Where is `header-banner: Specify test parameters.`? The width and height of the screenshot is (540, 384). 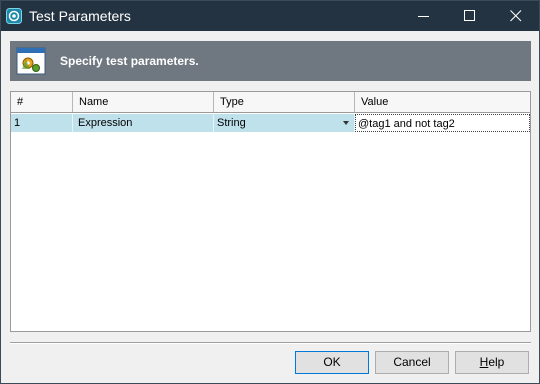 header-banner: Specify test parameters. is located at coordinates (270, 61).